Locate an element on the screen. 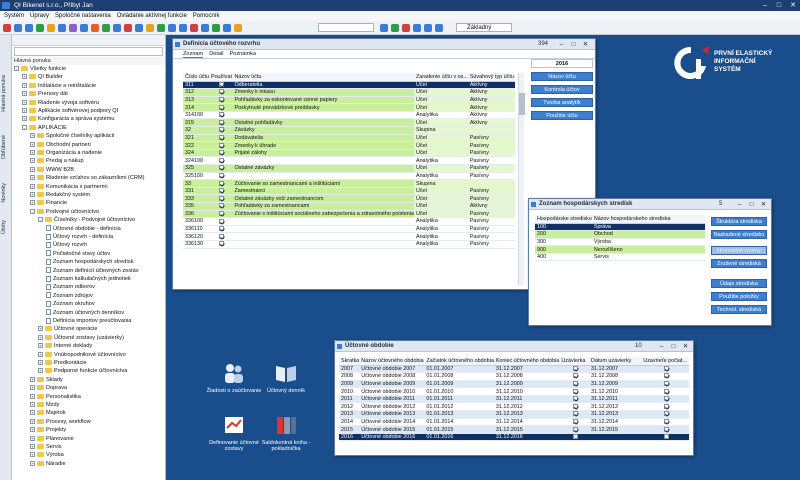  centre-structure-button: Štruktúra strediska is located at coordinates (739, 221).